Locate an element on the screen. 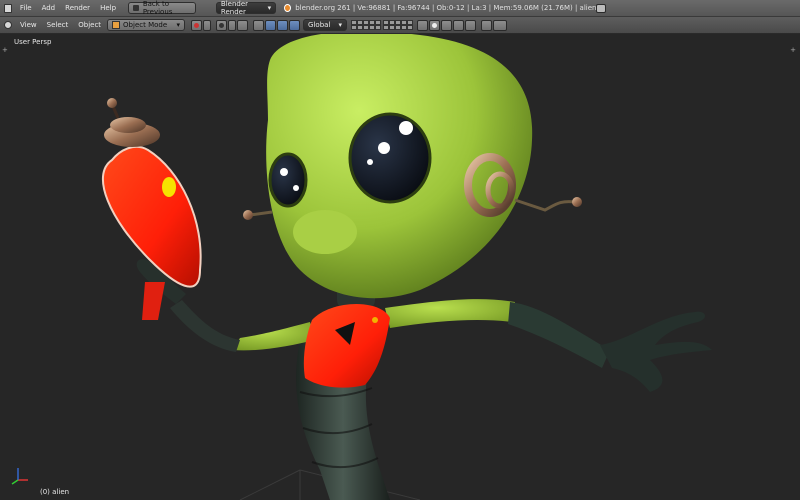 Image resolution: width=800 pixels, height=500 pixels. menu-view: View is located at coordinates (28, 25).